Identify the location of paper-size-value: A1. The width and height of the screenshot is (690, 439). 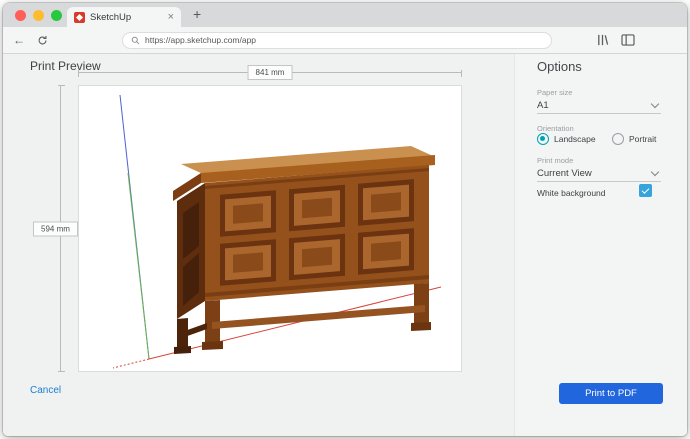
(543, 105).